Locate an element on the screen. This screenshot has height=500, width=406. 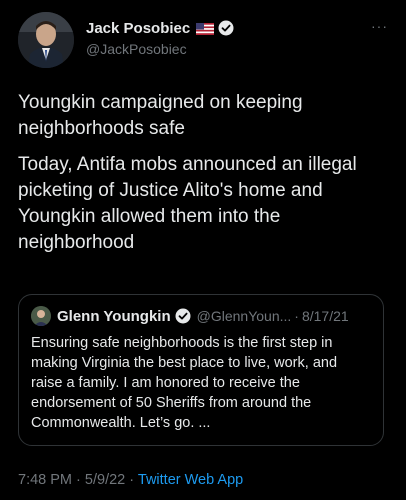
tweet-header: Jack Posobiec @JackPosobiec ··· is located at coordinates (203, 40).